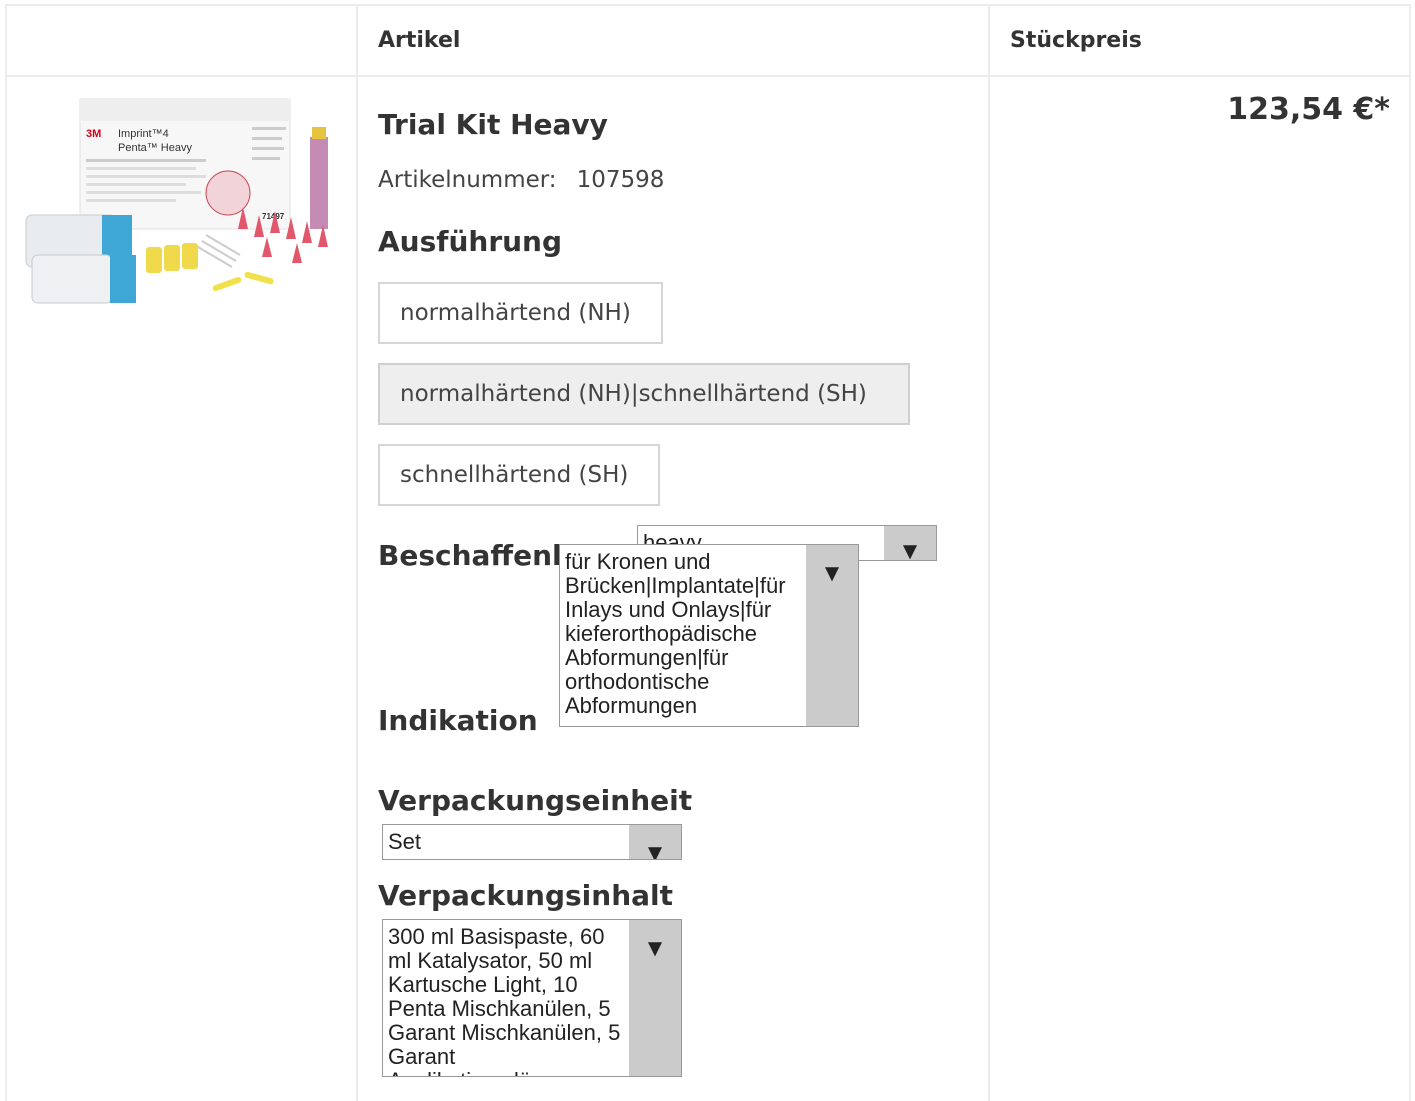  I want to click on table-header-divider, so click(708, 76).